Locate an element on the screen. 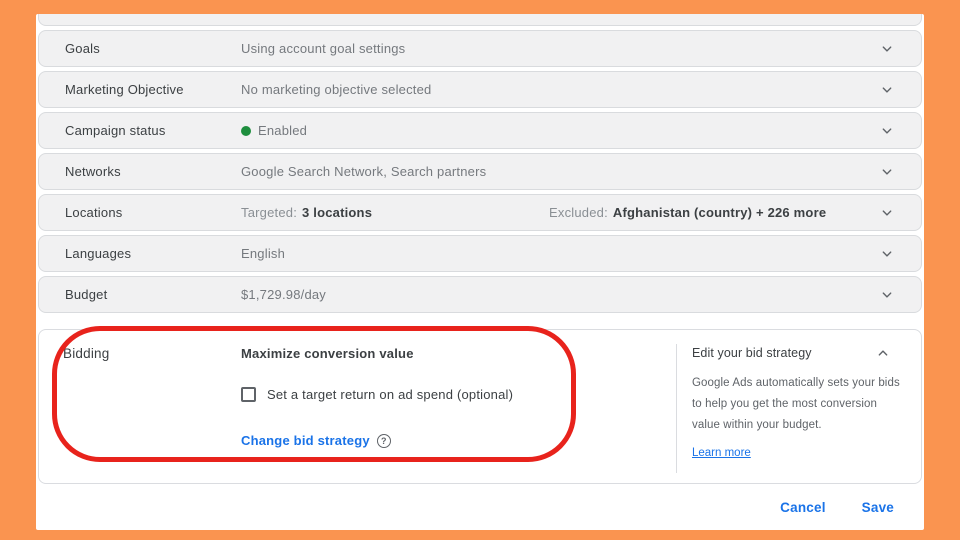 This screenshot has width=960, height=540. row-label: Marketing Objective is located at coordinates (124, 89).